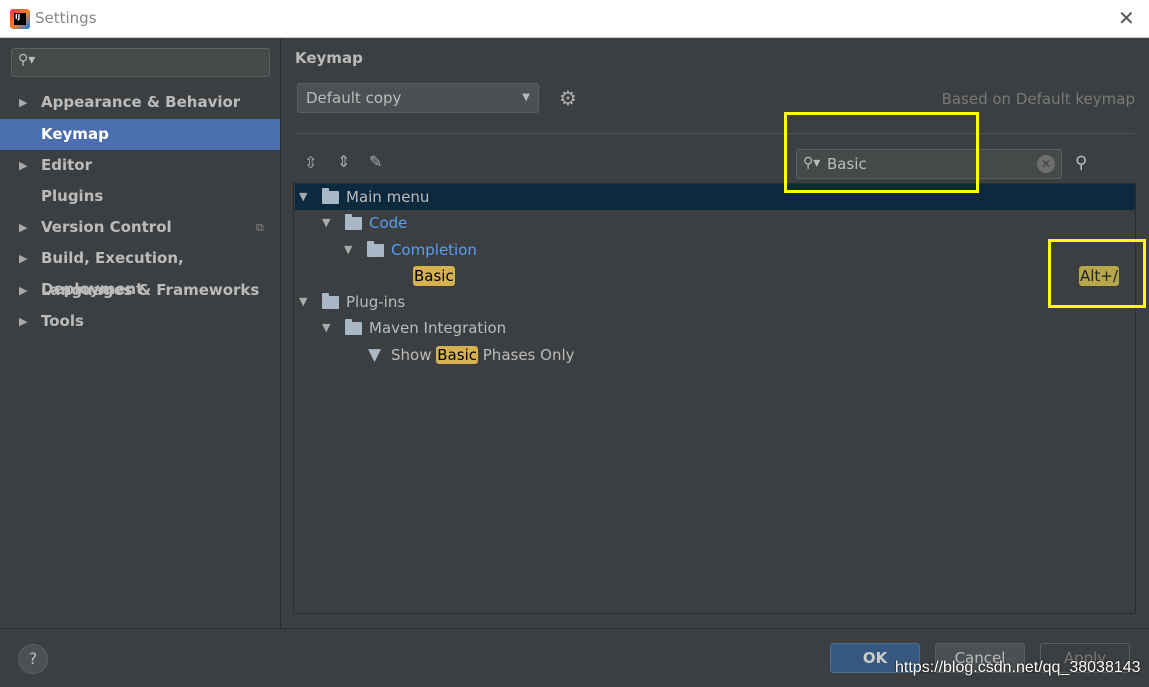 The height and width of the screenshot is (687, 1149). Describe the element at coordinates (140, 62) in the screenshot. I see `settings-search-input: ⚲▾` at that location.